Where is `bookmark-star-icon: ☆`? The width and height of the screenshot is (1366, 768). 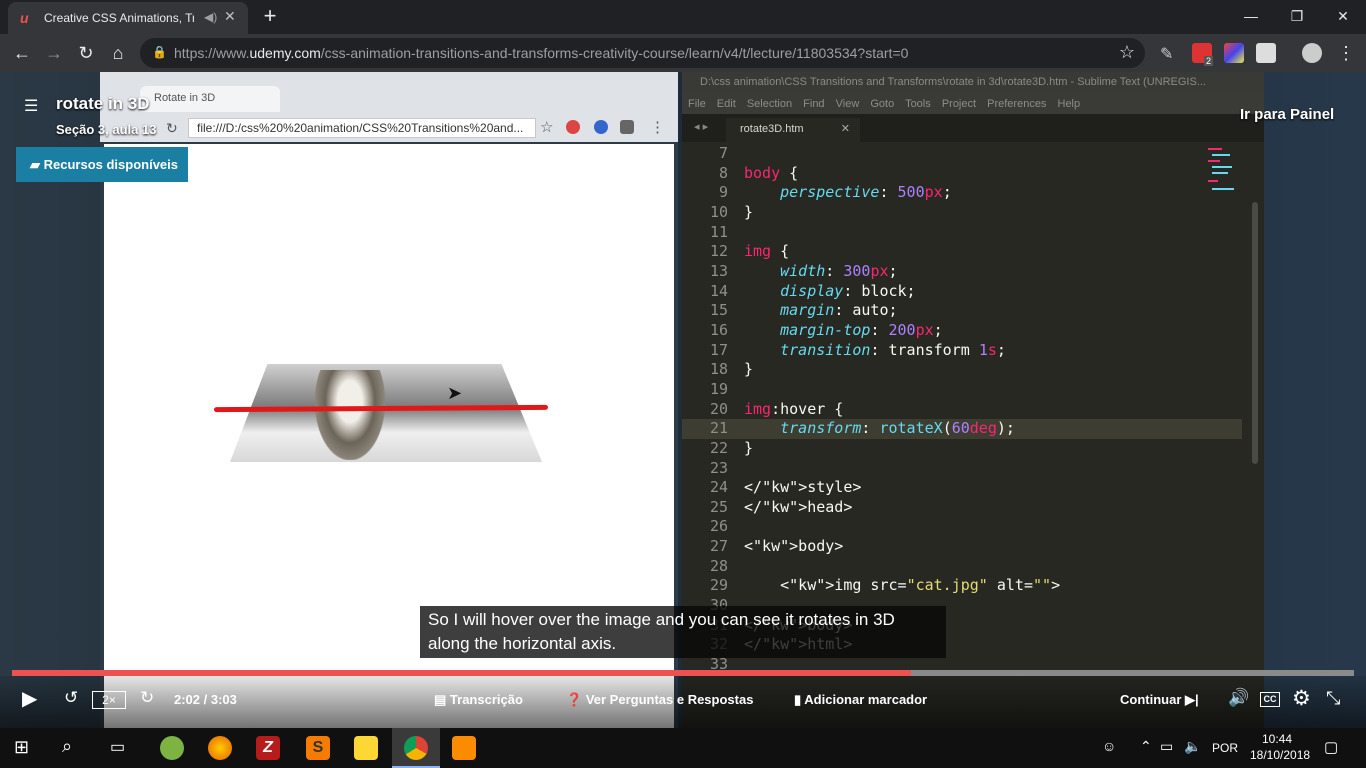 bookmark-star-icon: ☆ is located at coordinates (1127, 52).